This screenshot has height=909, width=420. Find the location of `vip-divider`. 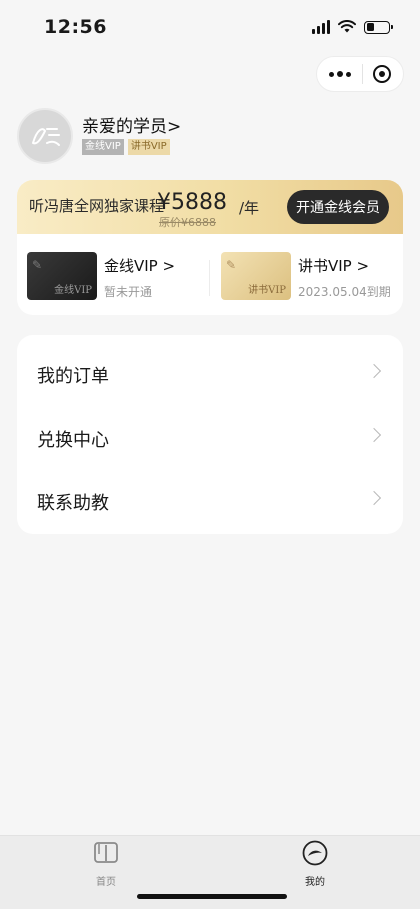

vip-divider is located at coordinates (209, 278).